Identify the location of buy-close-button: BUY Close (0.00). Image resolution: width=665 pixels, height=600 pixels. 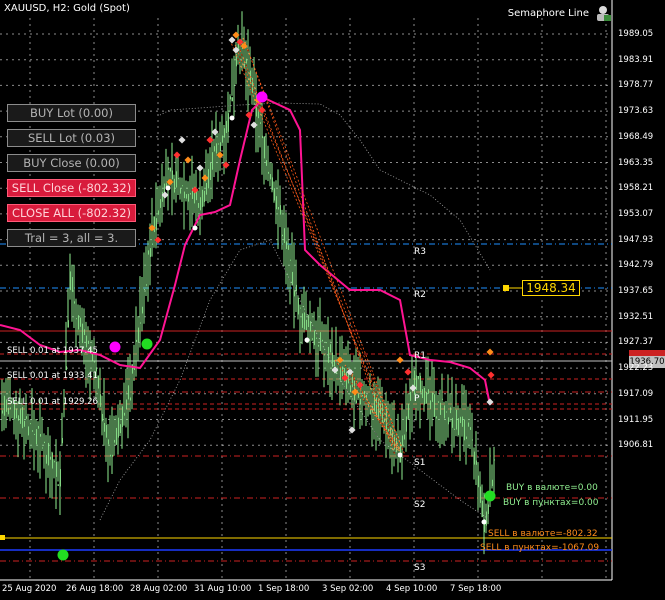
(71, 163).